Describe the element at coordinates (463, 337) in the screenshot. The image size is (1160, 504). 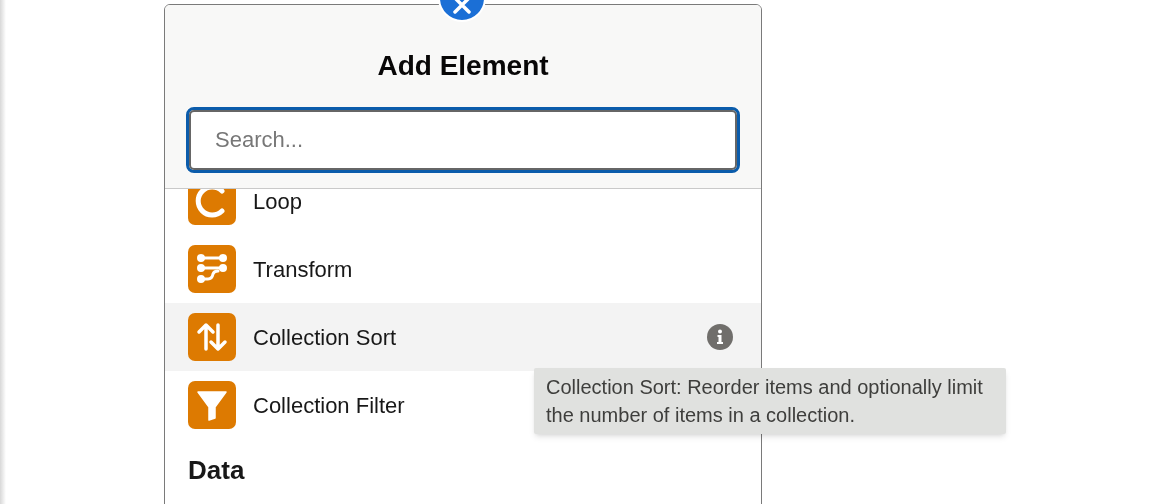
I see `element-item: Collection Sort` at that location.